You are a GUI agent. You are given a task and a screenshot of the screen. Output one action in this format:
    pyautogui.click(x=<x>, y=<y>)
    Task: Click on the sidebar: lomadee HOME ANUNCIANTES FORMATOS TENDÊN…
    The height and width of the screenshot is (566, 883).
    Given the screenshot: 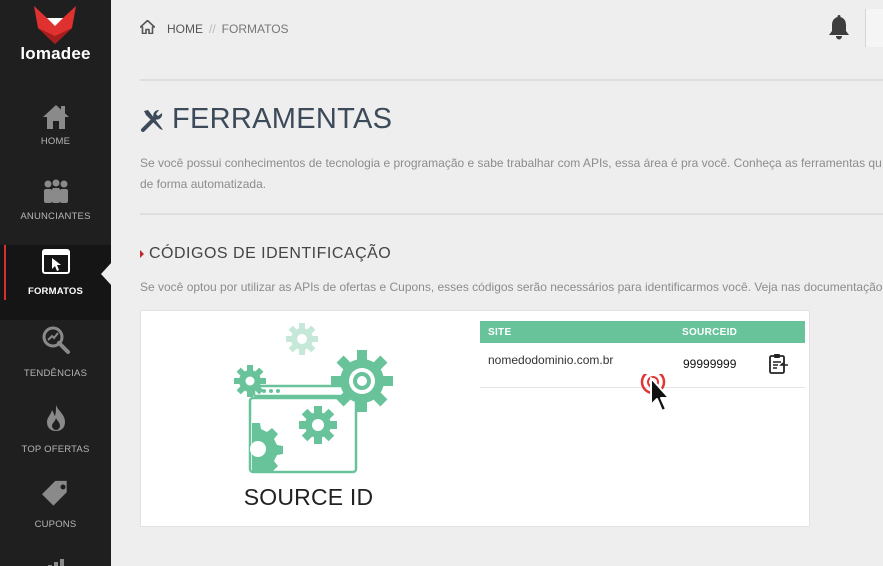 What is the action you would take?
    pyautogui.click(x=55, y=283)
    